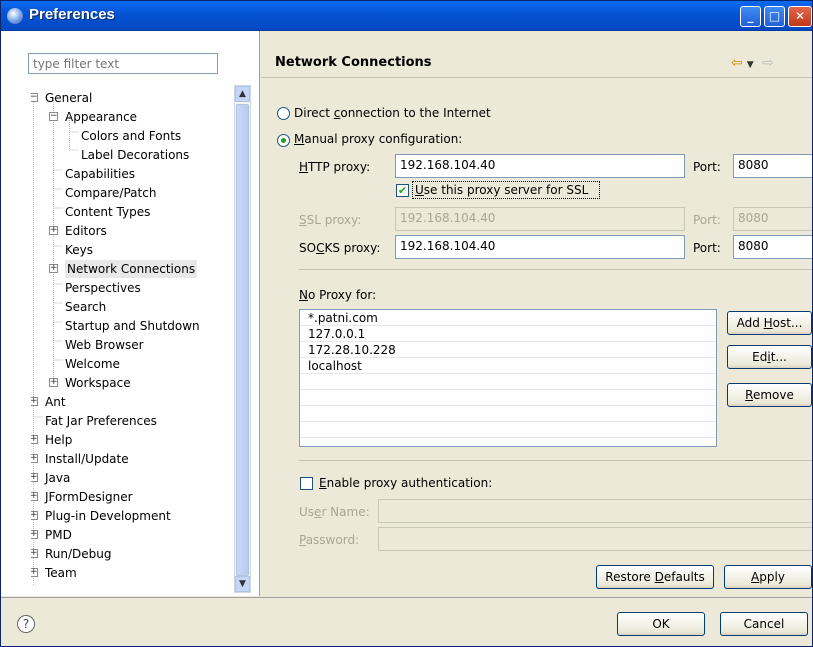 This screenshot has height=647, width=813. I want to click on window-title: Preferences, so click(72, 14).